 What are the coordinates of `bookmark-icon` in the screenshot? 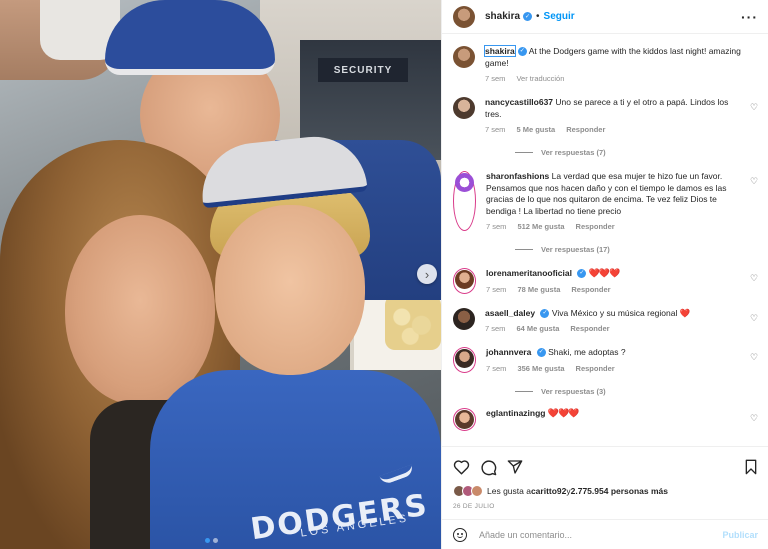 It's located at (751, 467).